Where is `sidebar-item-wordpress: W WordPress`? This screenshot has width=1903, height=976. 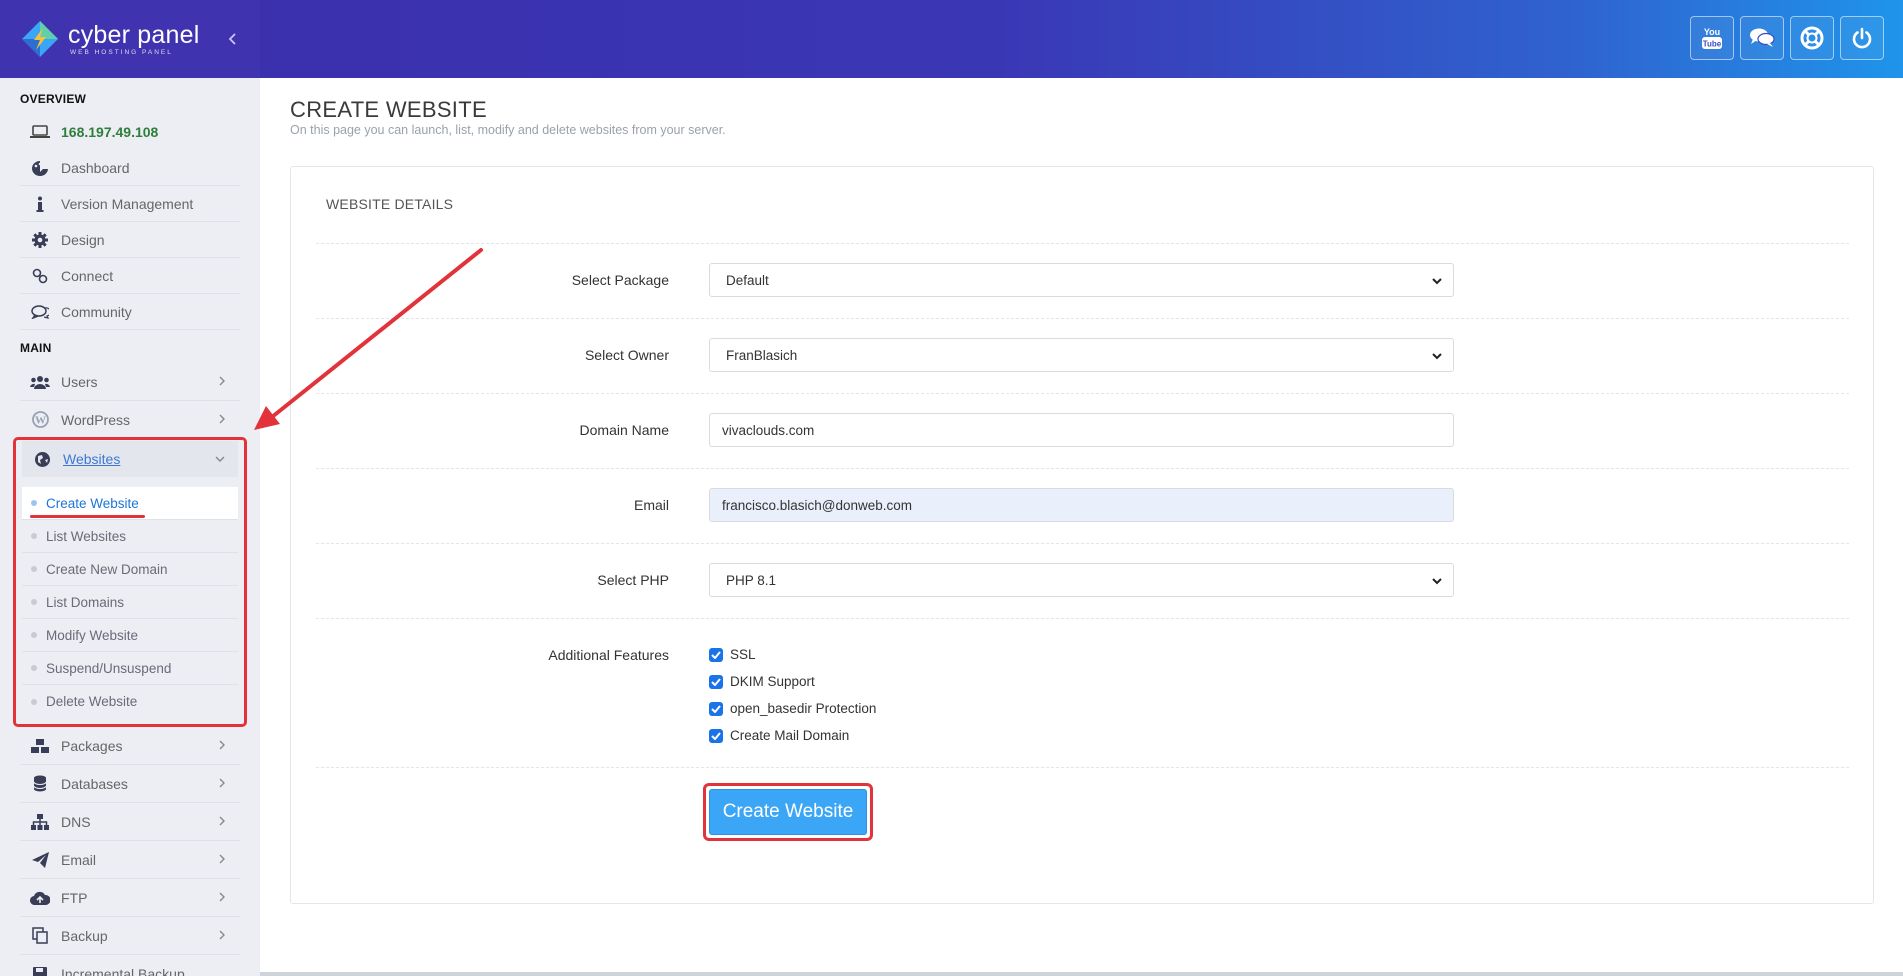
sidebar-item-wordpress: W WordPress is located at coordinates (130, 420).